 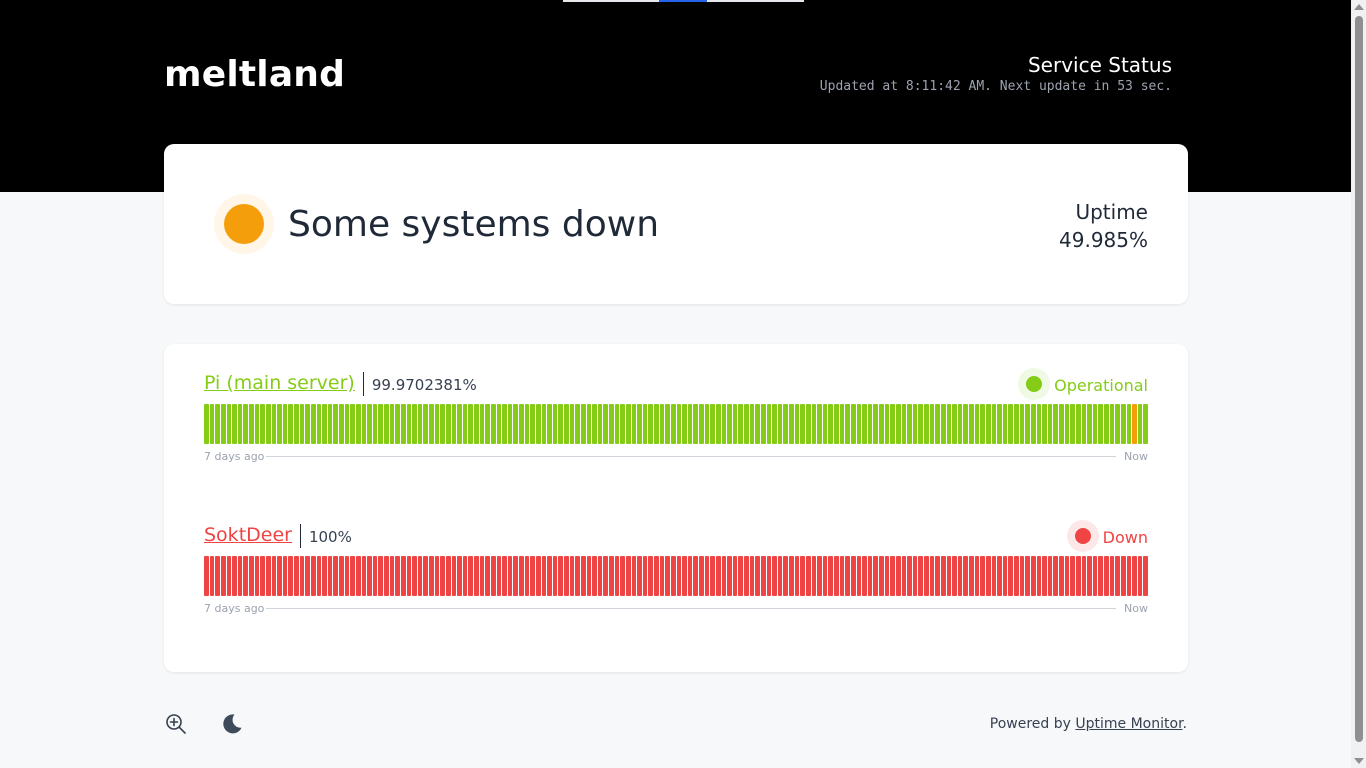 What do you see at coordinates (1358, 384) in the screenshot?
I see `vertical-scrollbar` at bounding box center [1358, 384].